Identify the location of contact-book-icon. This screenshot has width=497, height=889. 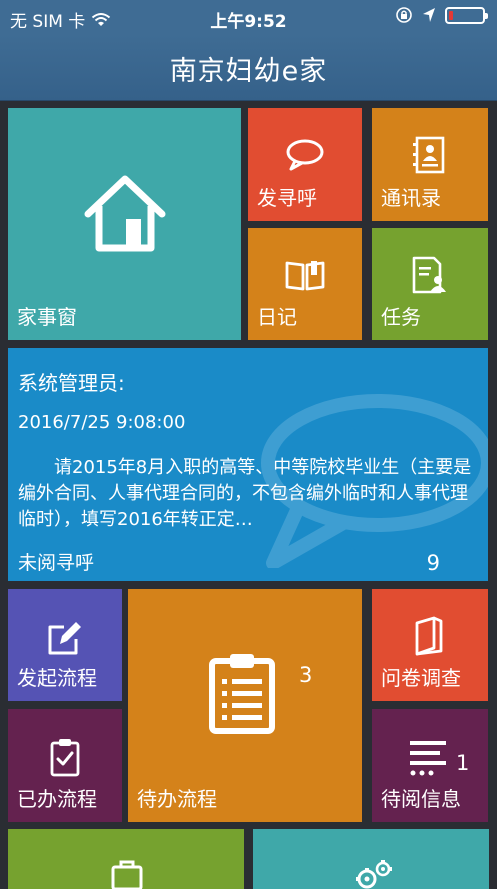
(429, 155).